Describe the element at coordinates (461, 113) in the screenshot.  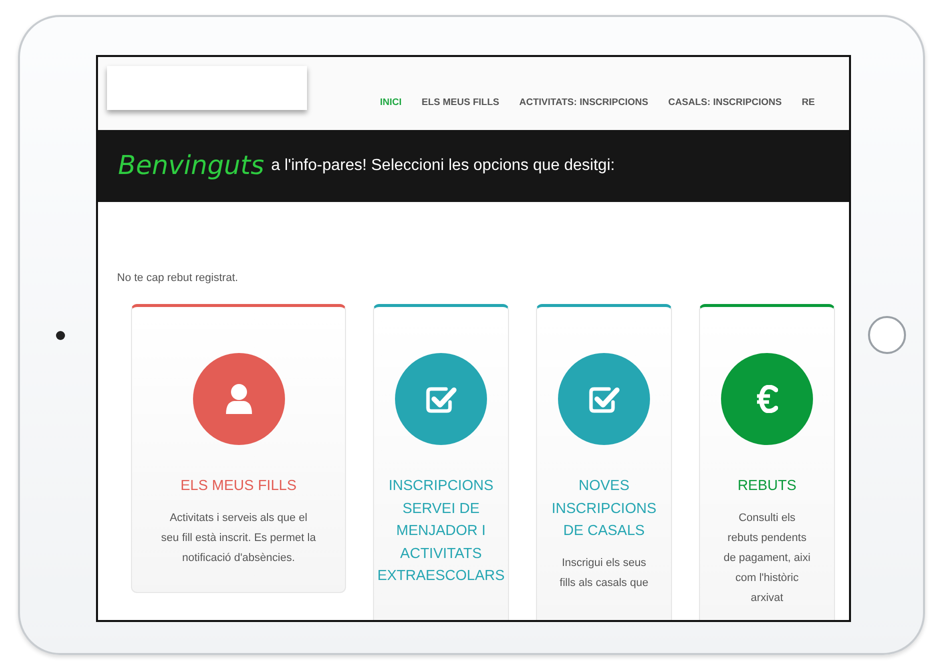
I see `nav-link: ELS MEUS FILLS` at that location.